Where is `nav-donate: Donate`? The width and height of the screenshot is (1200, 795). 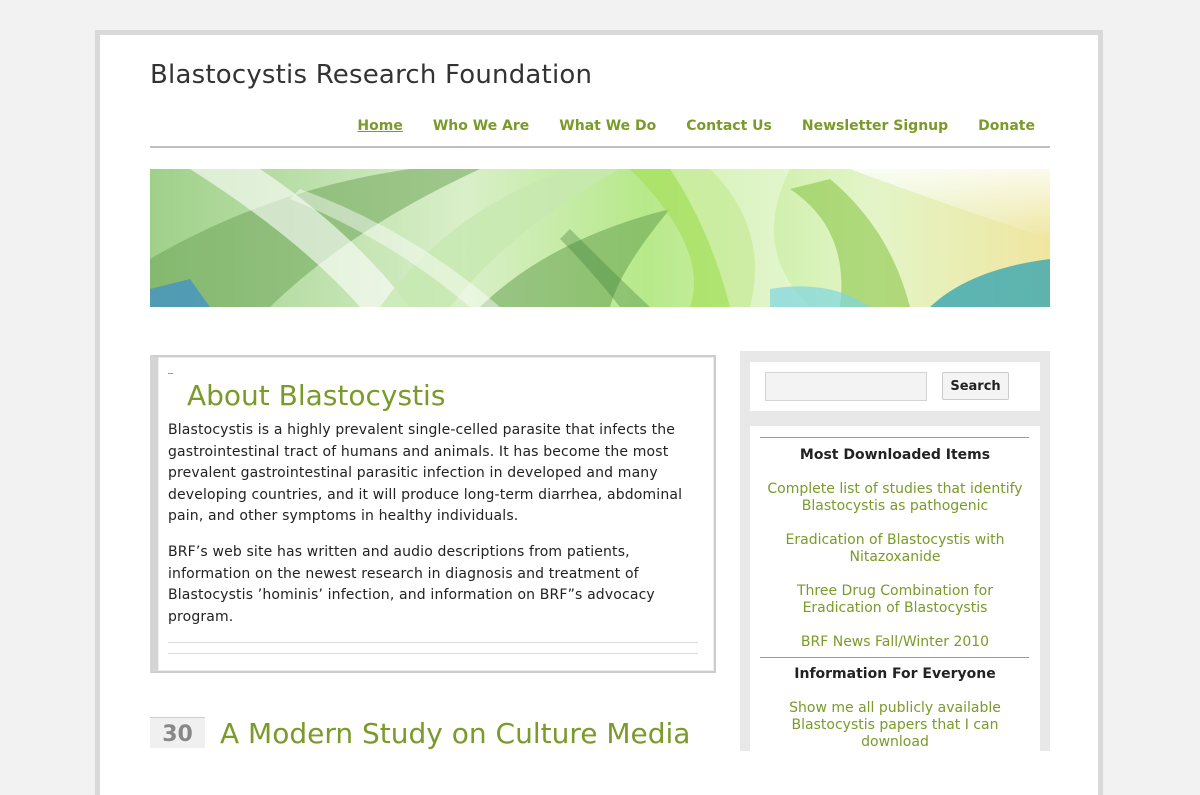 nav-donate: Donate is located at coordinates (1006, 126).